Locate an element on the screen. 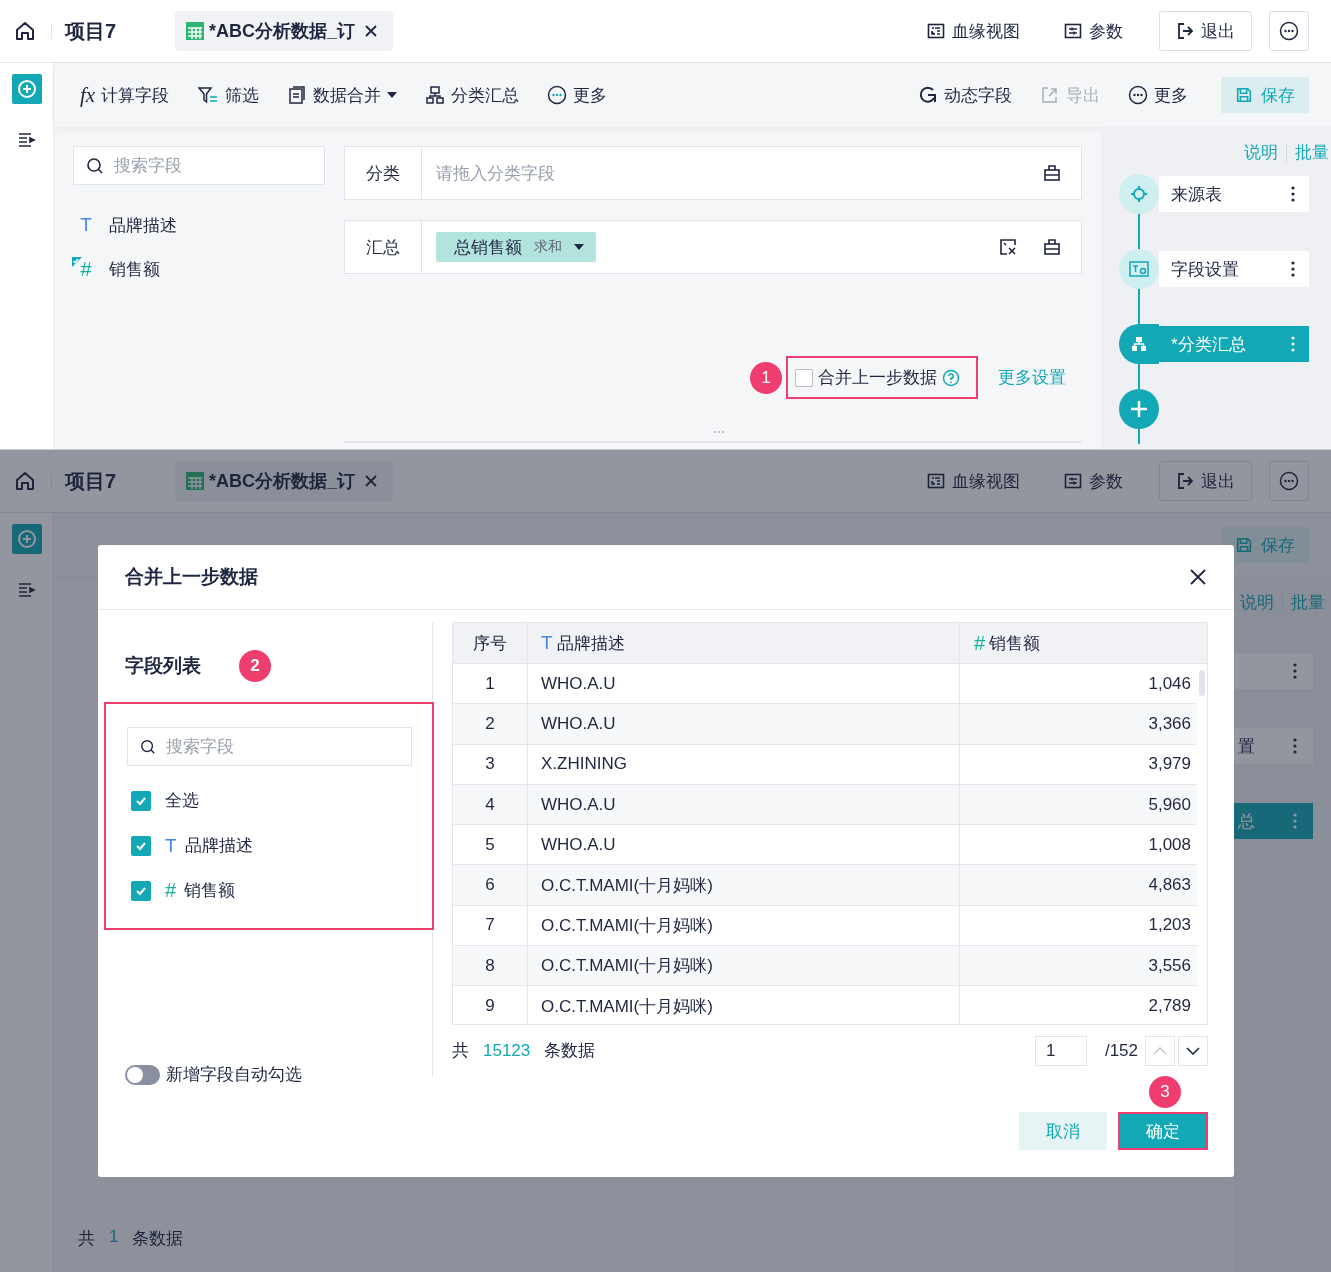 The height and width of the screenshot is (1272, 1331). export-icon is located at coordinates (1050, 95).